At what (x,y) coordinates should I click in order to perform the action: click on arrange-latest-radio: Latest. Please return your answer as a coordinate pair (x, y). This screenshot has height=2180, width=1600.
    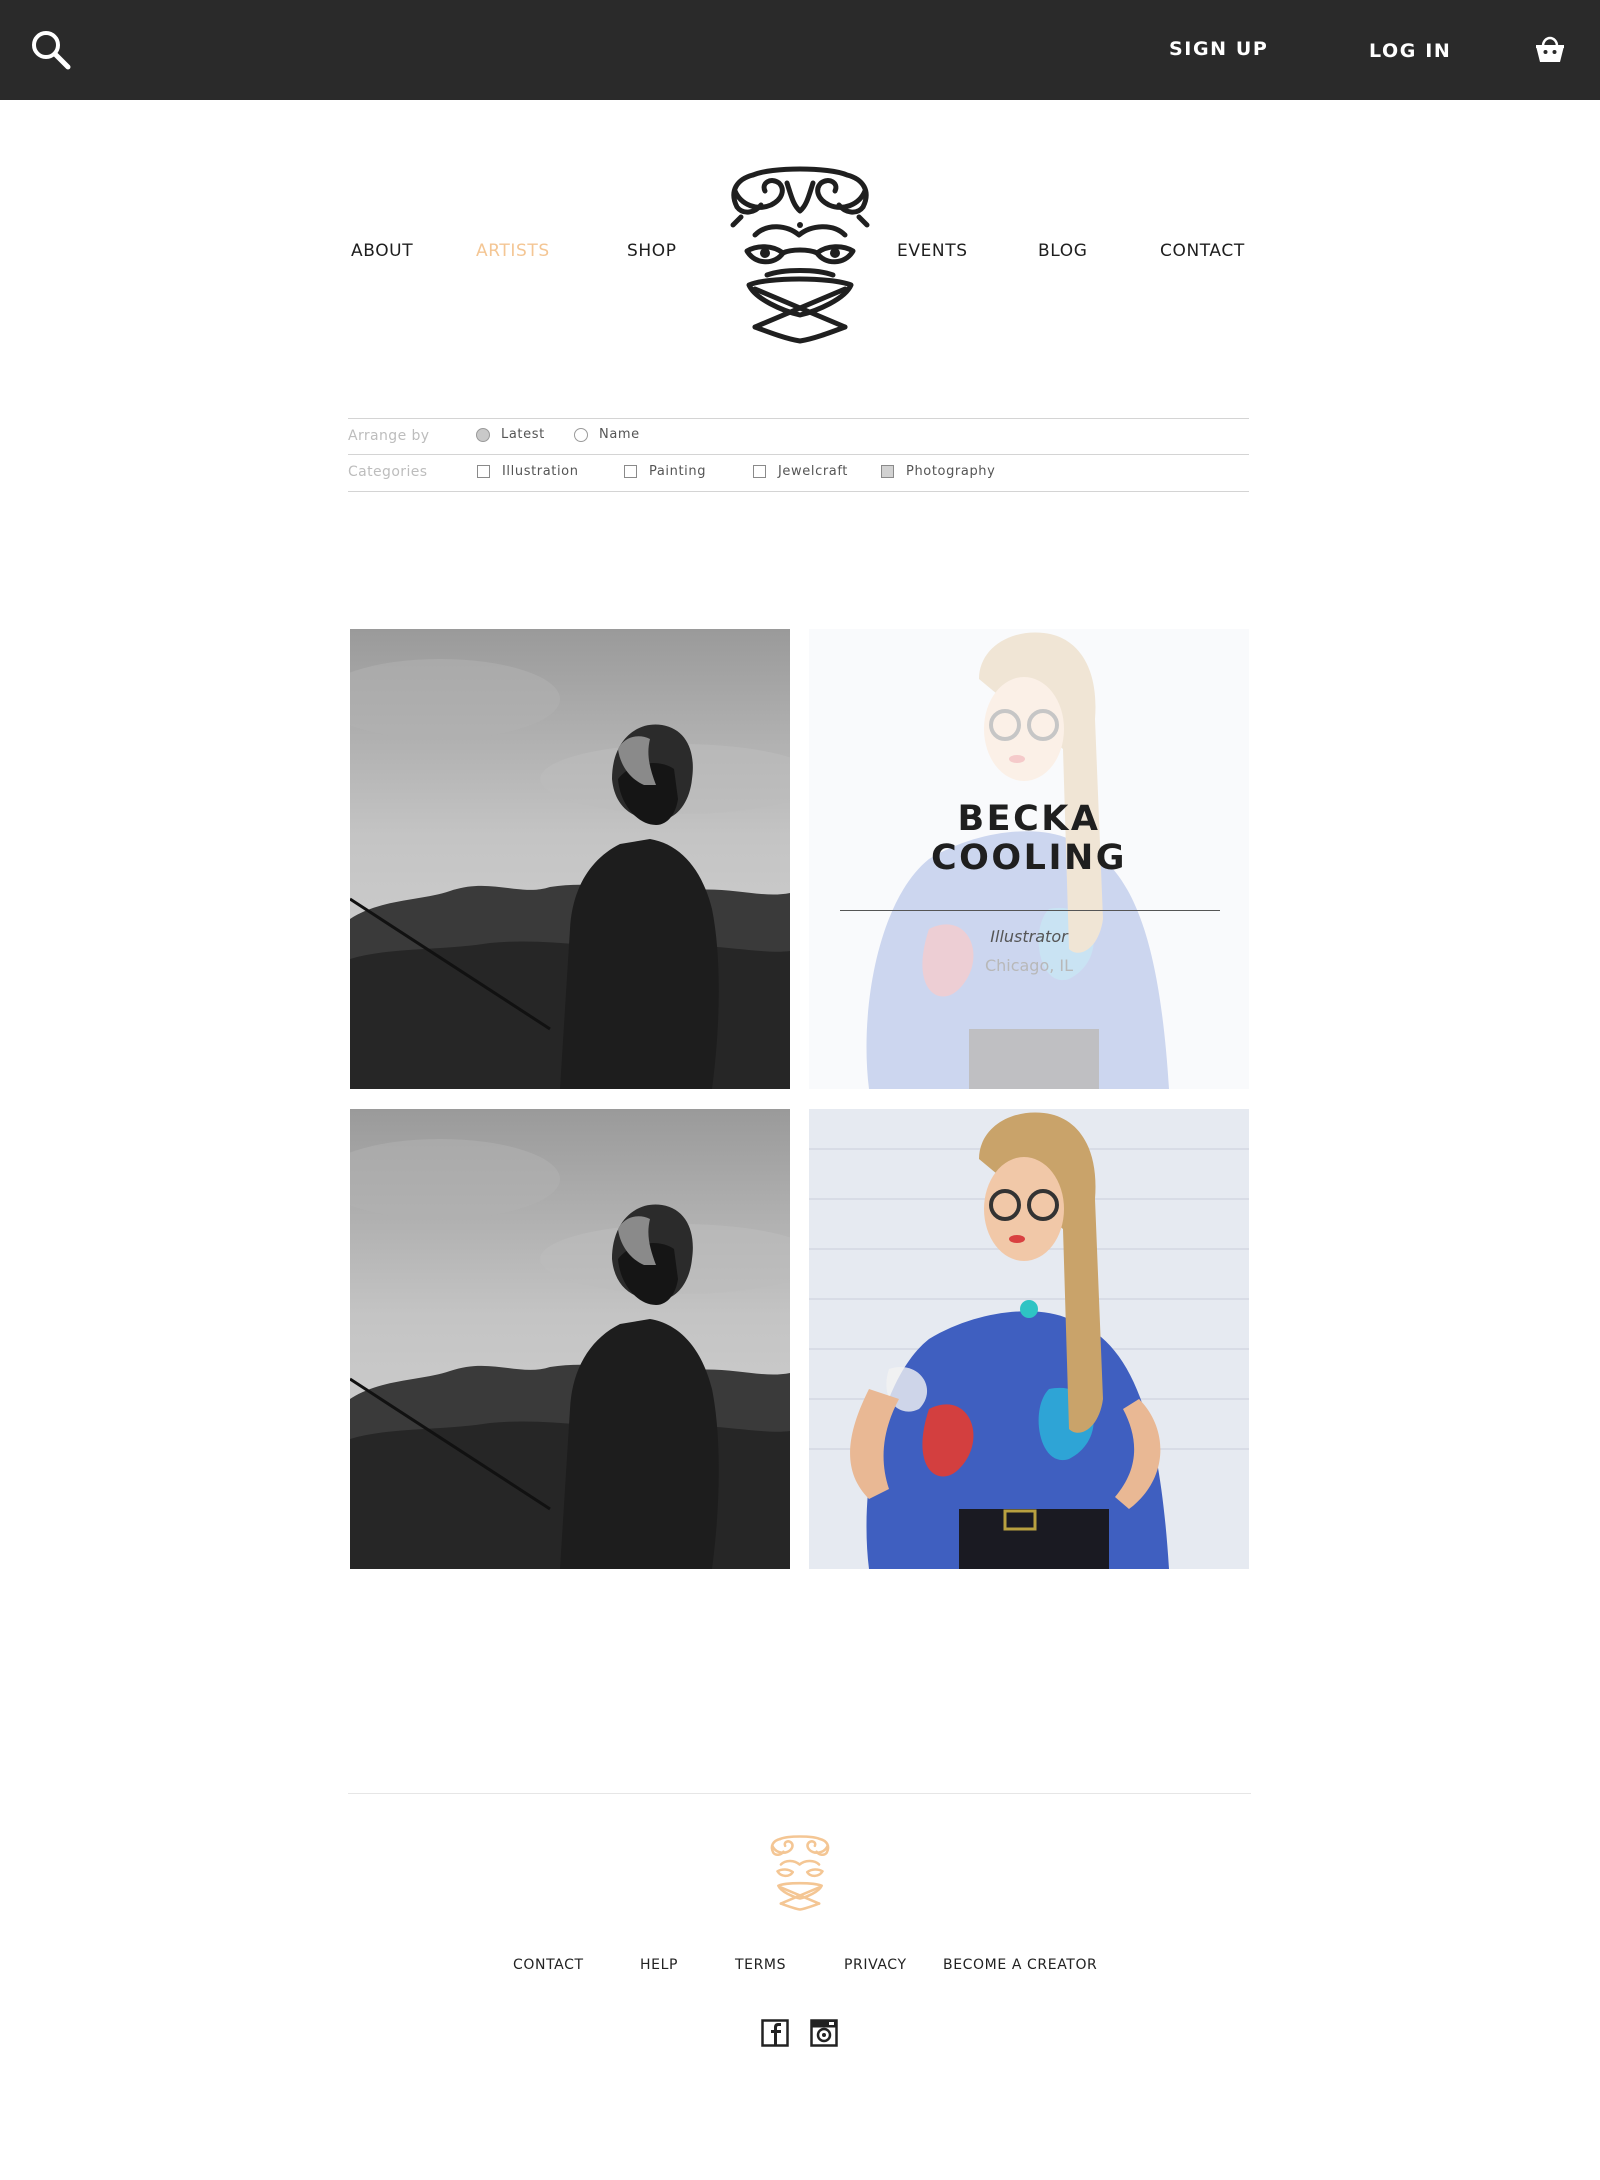
    Looking at the image, I should click on (510, 434).